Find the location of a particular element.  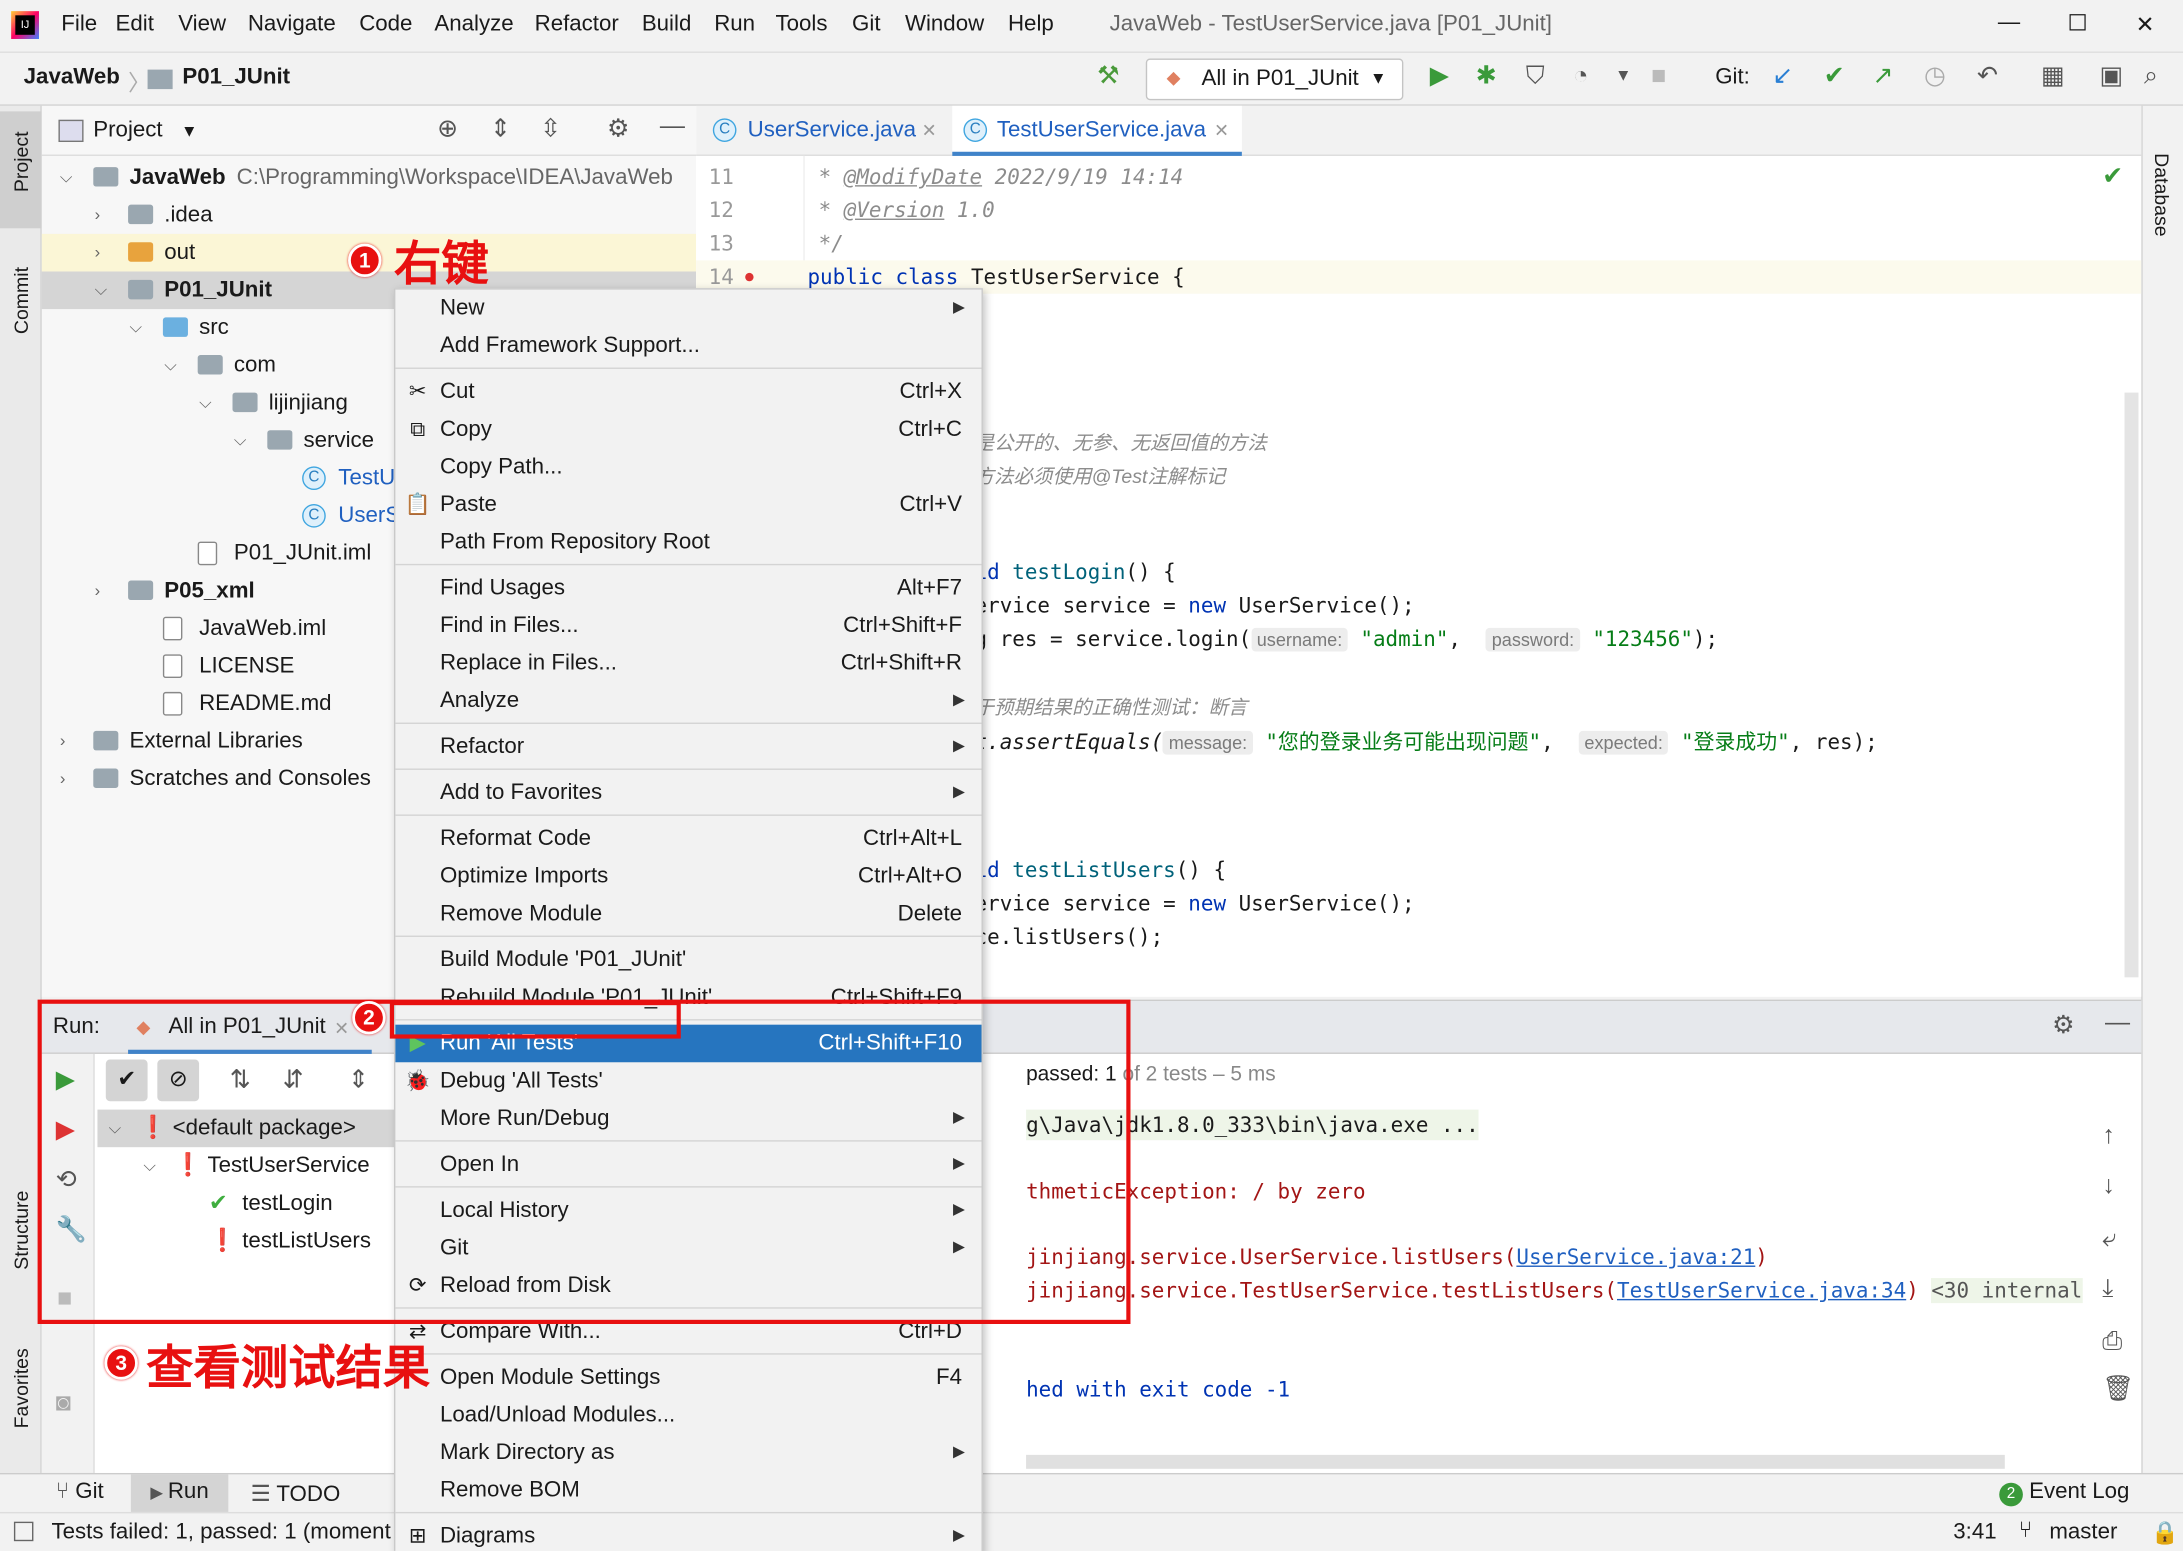

todo-tool-tab: ☰ TODO is located at coordinates (296, 1494).